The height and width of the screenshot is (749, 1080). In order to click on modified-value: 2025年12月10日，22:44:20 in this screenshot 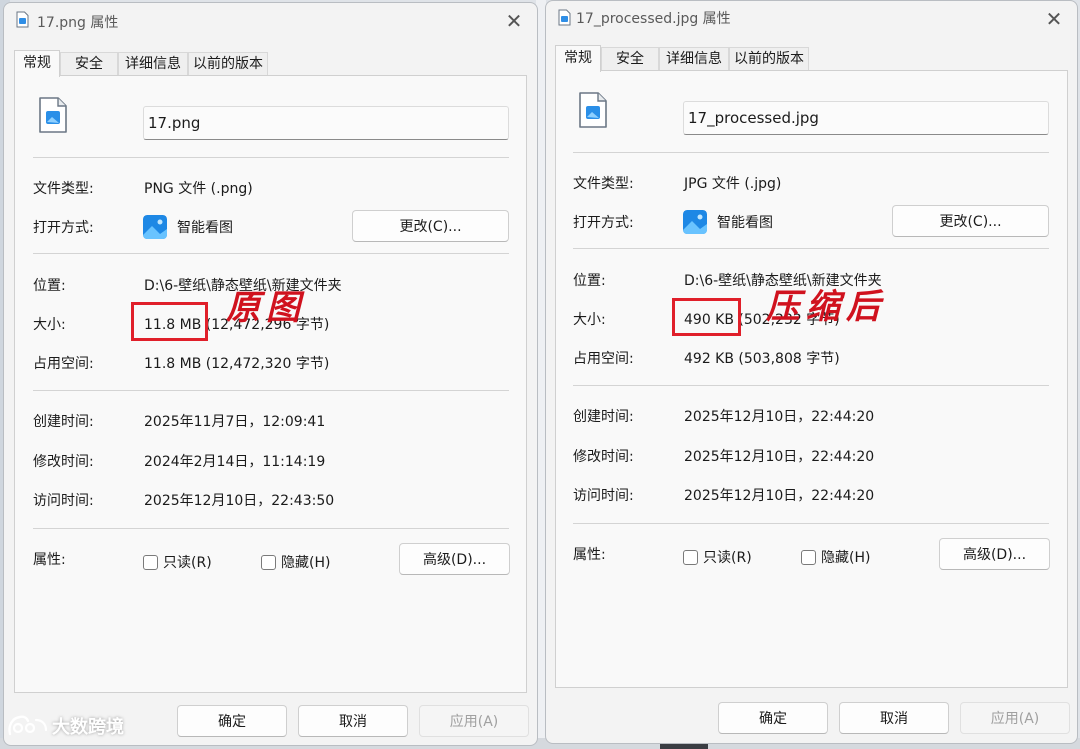, I will do `click(779, 457)`.